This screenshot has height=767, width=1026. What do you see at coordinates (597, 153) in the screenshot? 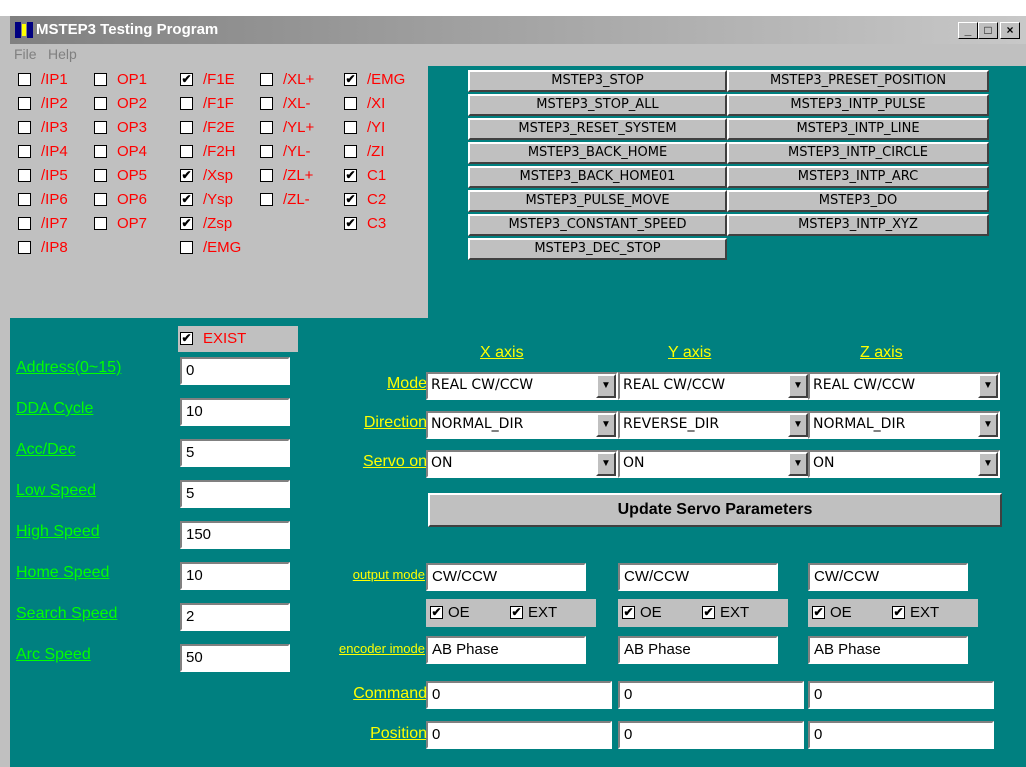
I see `cmd-mstep3-back-home-button: MSTEP3_BACK_HOME` at bounding box center [597, 153].